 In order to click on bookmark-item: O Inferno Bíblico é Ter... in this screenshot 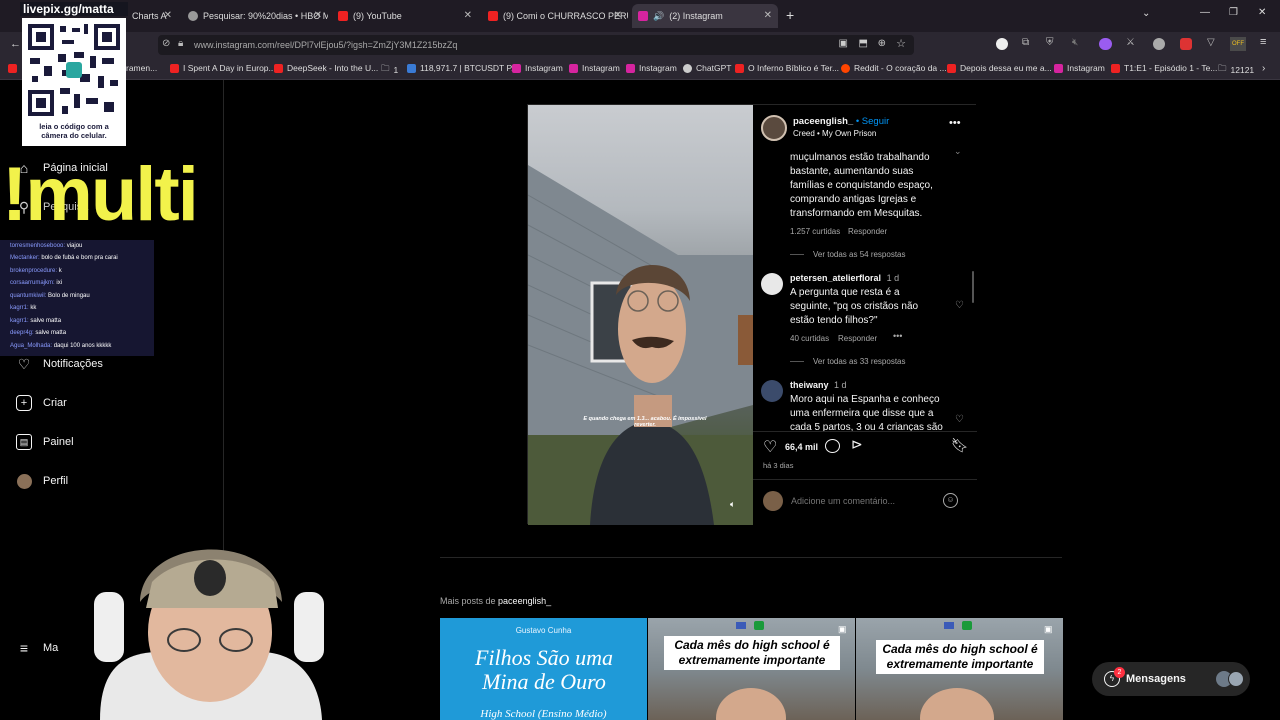, I will do `click(787, 68)`.